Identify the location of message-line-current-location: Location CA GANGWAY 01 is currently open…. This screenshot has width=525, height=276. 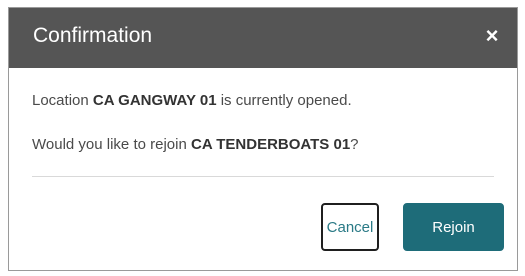
(192, 100).